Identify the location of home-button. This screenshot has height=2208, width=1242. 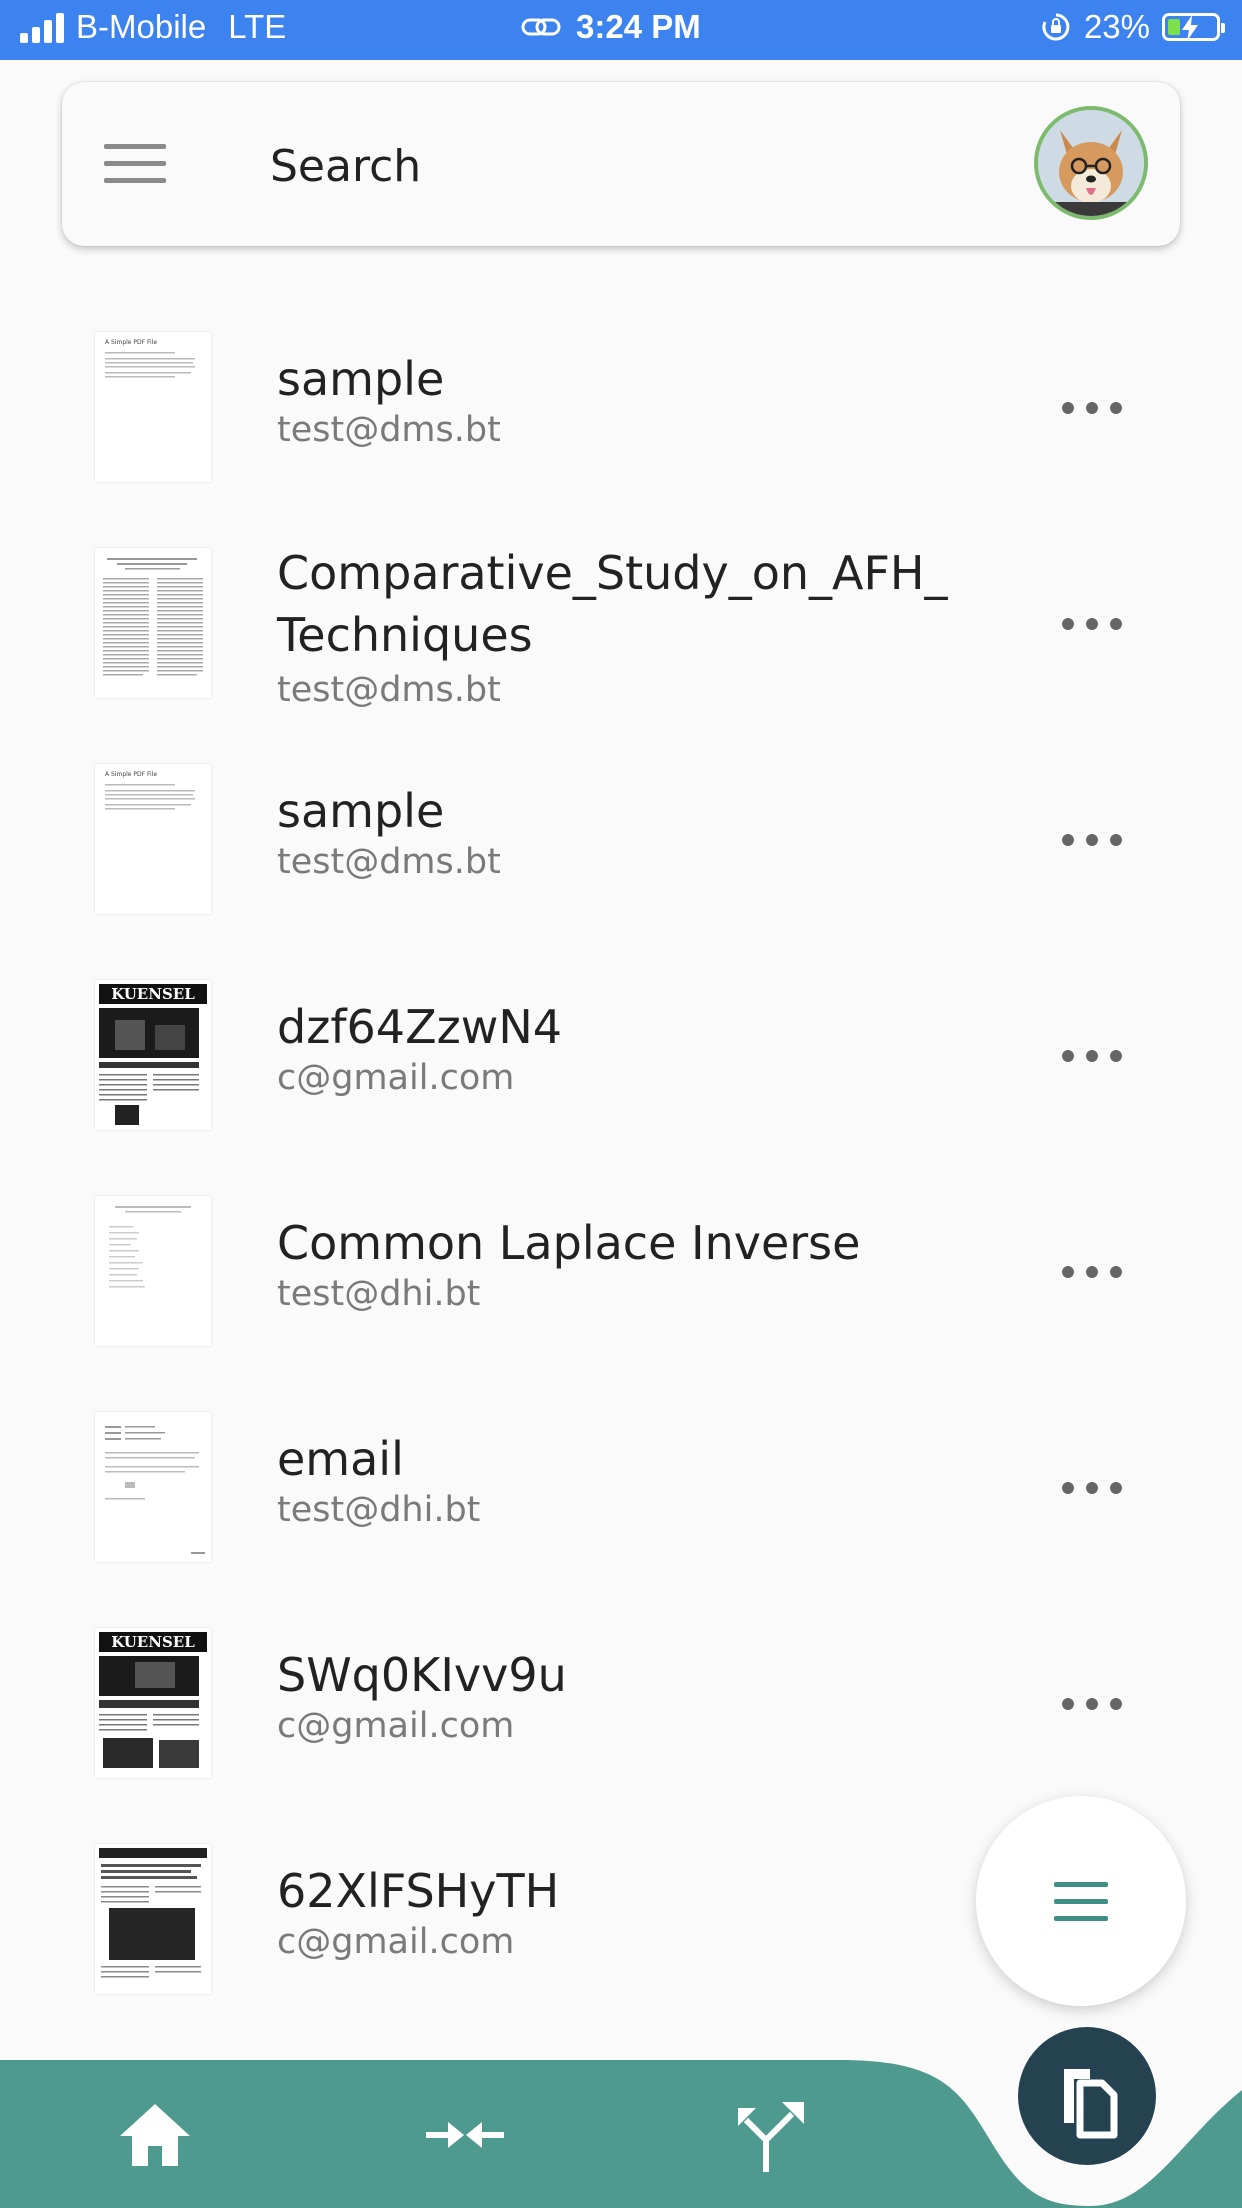
(155, 2135).